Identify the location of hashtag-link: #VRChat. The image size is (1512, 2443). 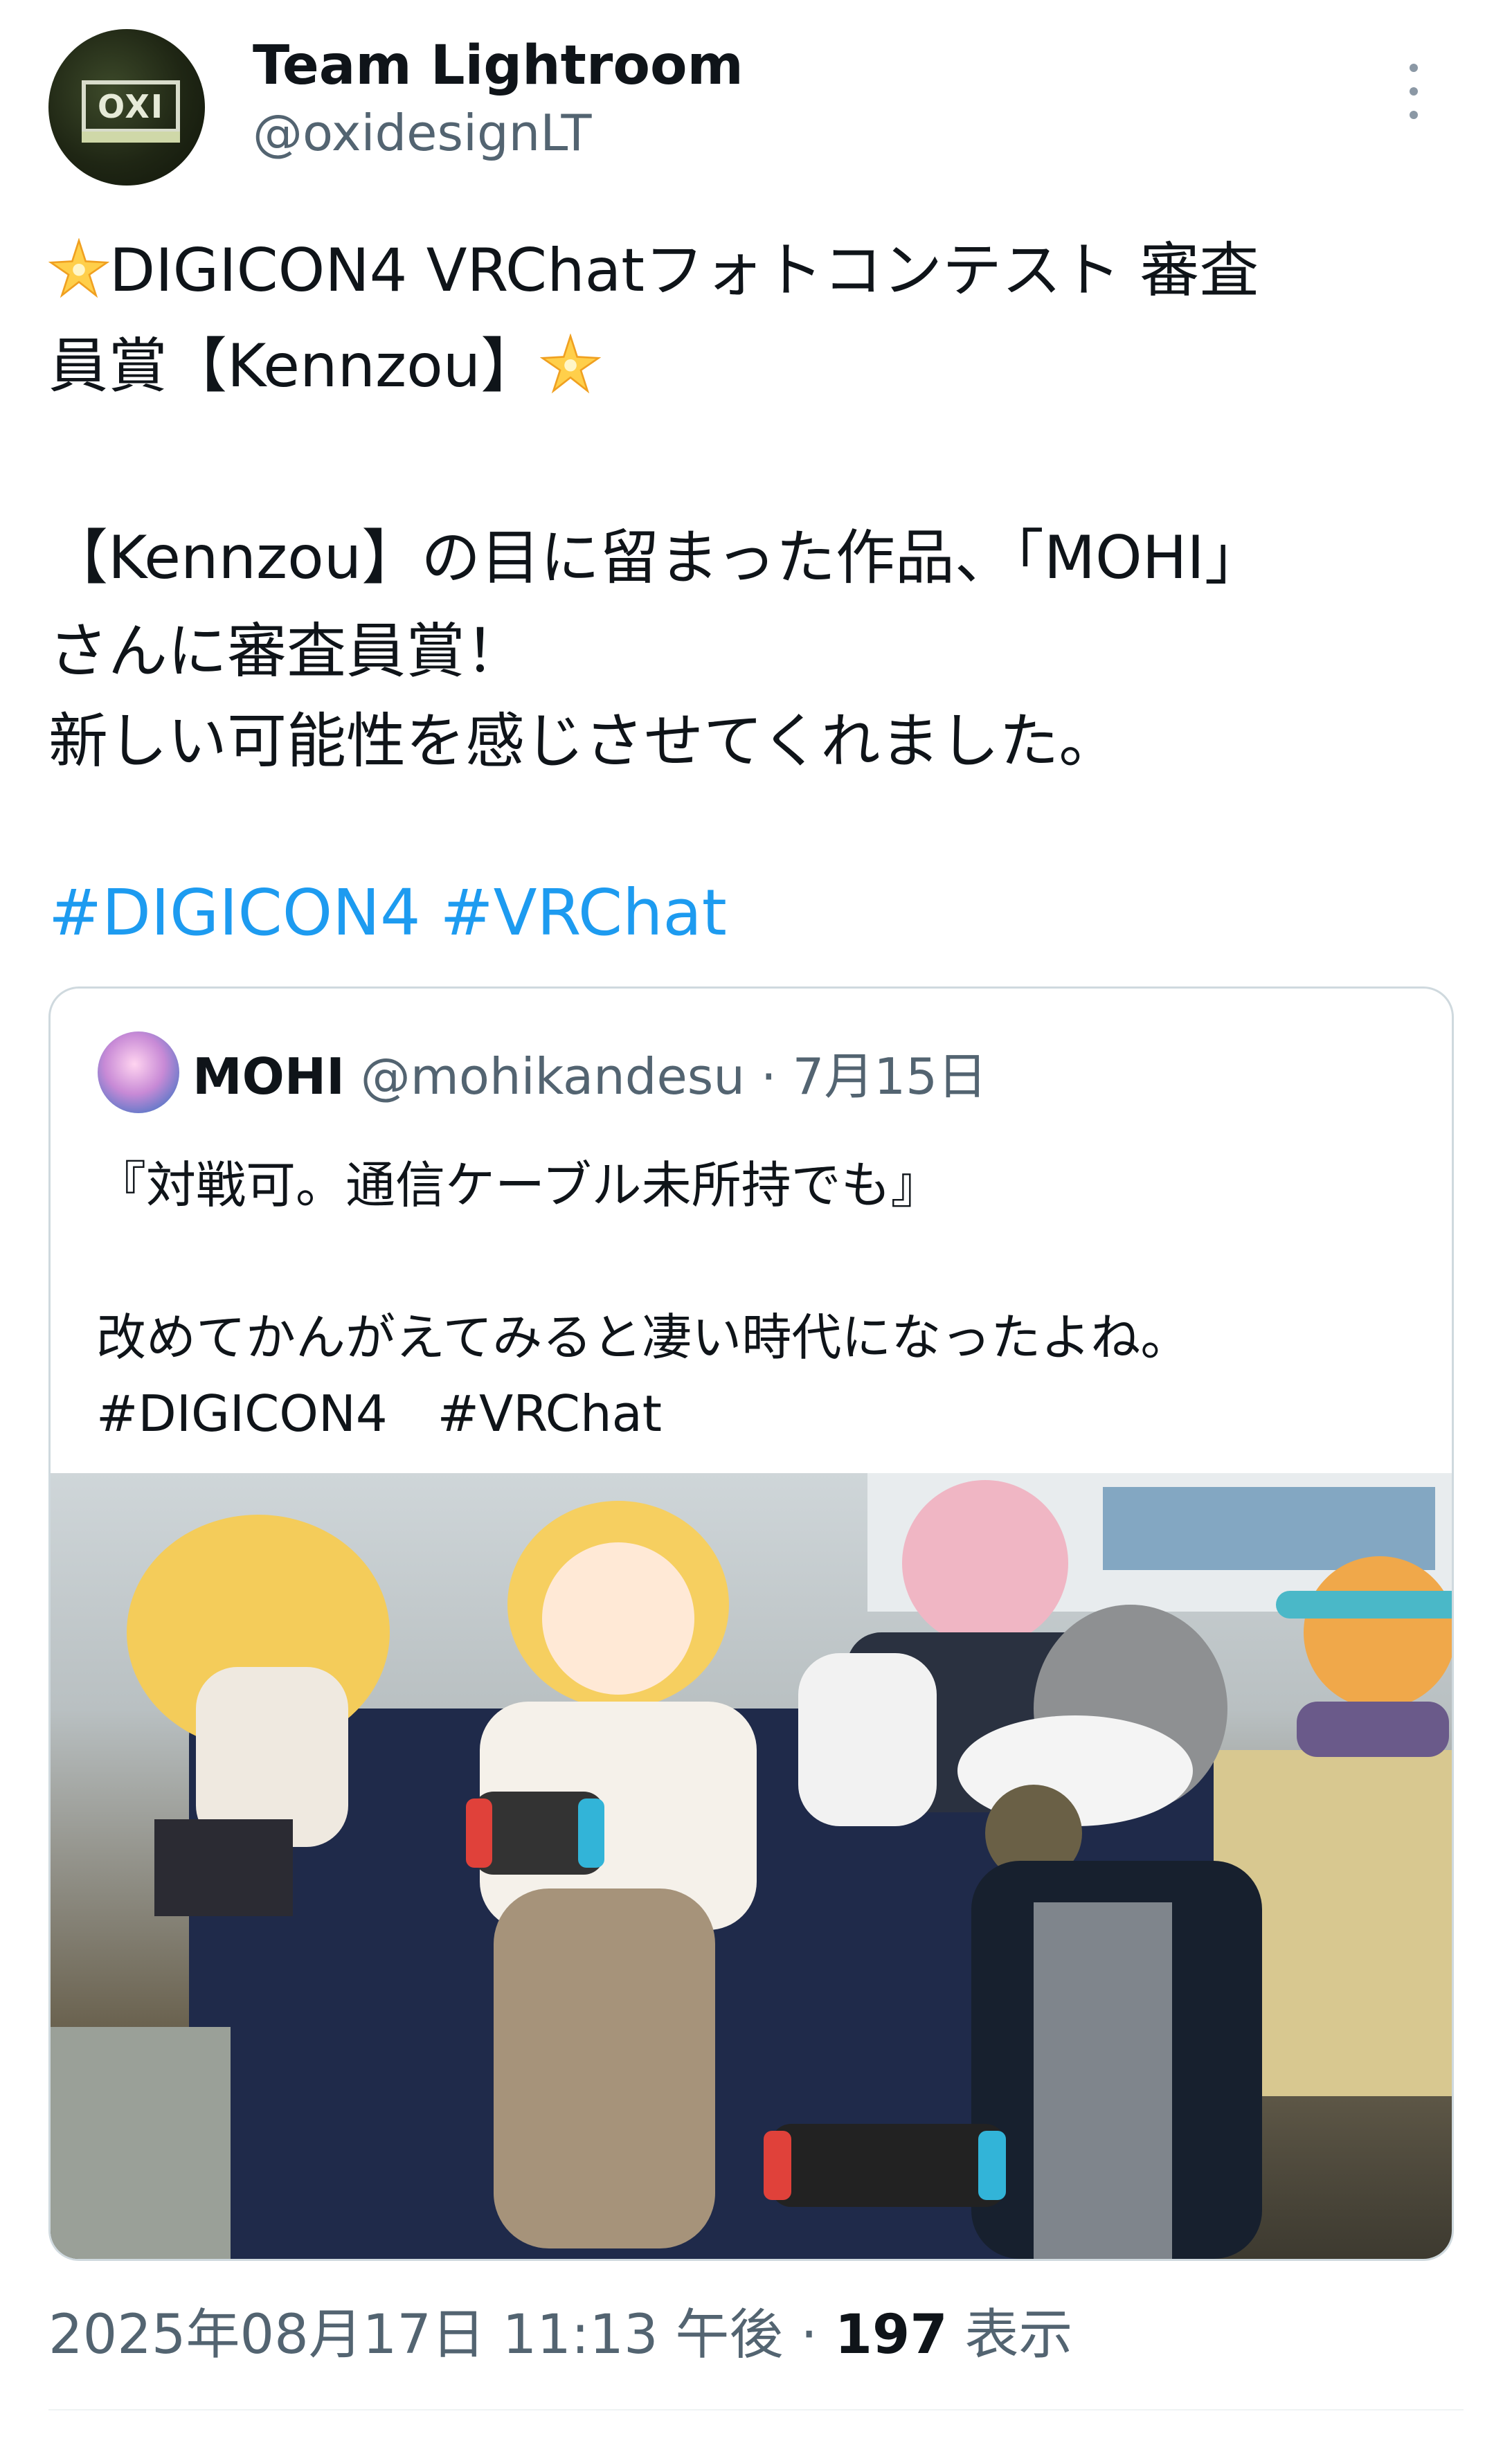
(583, 913).